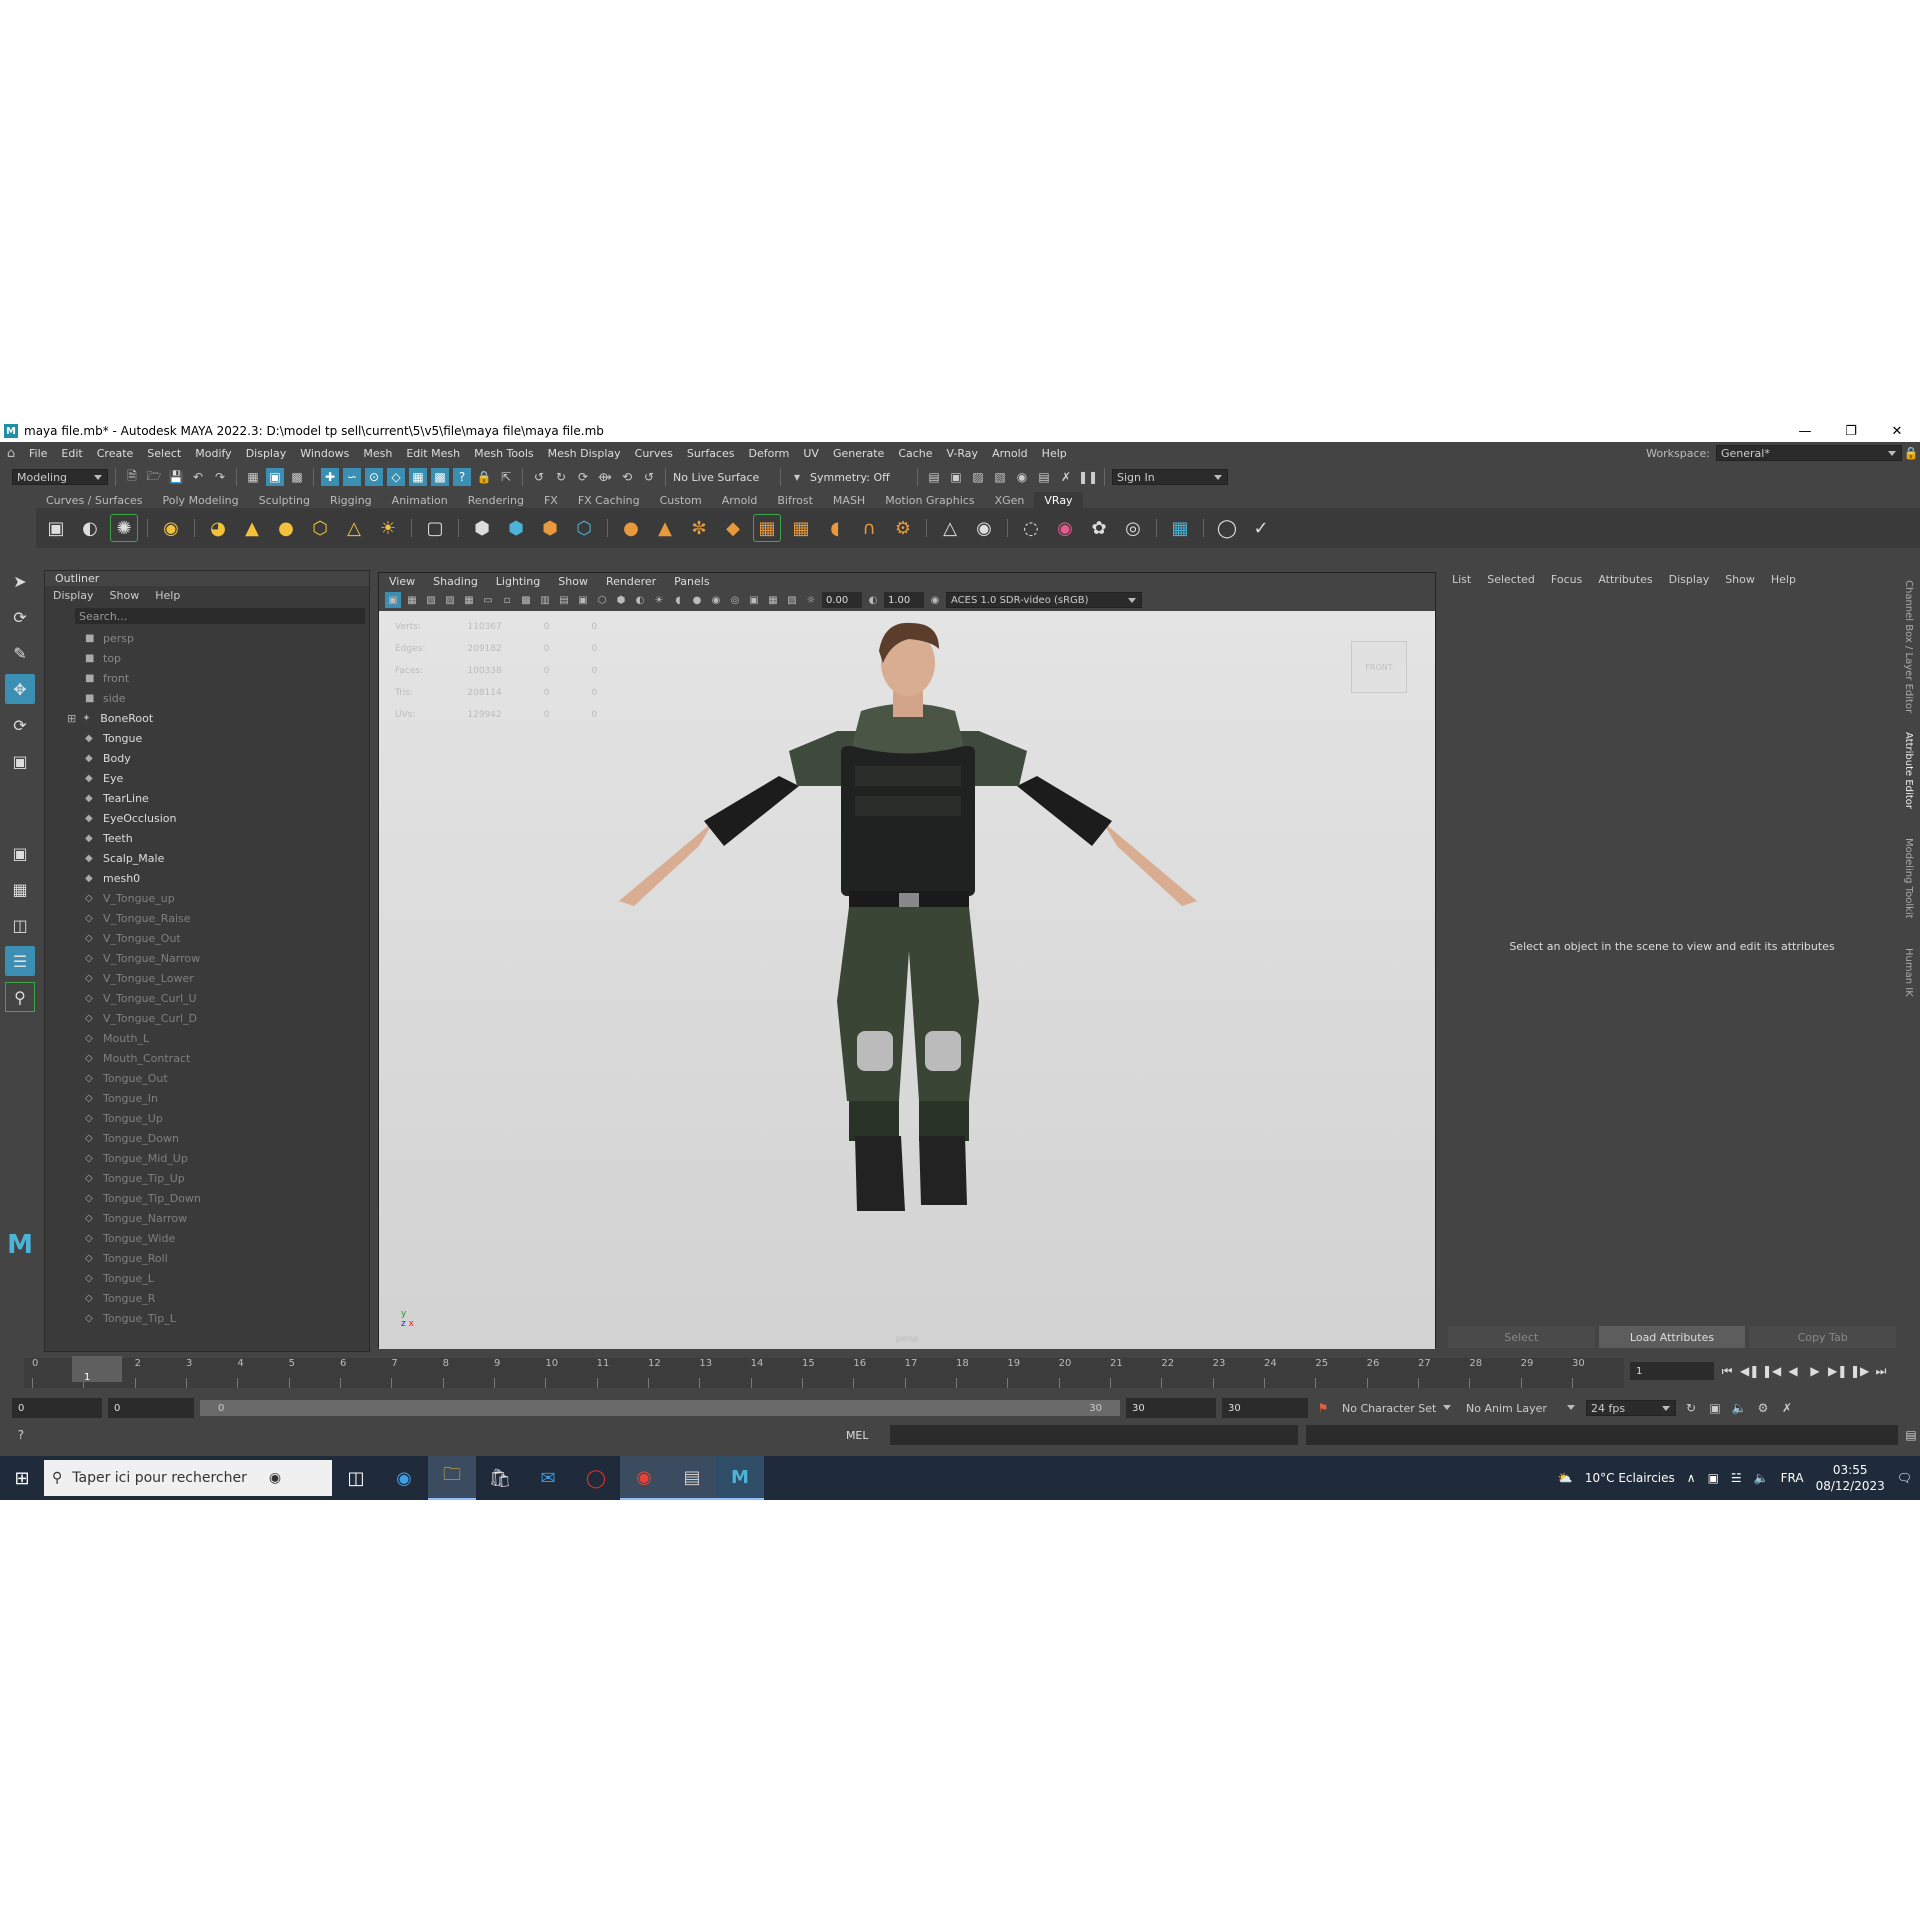 The width and height of the screenshot is (1920, 1920). Describe the element at coordinates (1000, 477) in the screenshot. I see `ipr-render-icon: ▧` at that location.